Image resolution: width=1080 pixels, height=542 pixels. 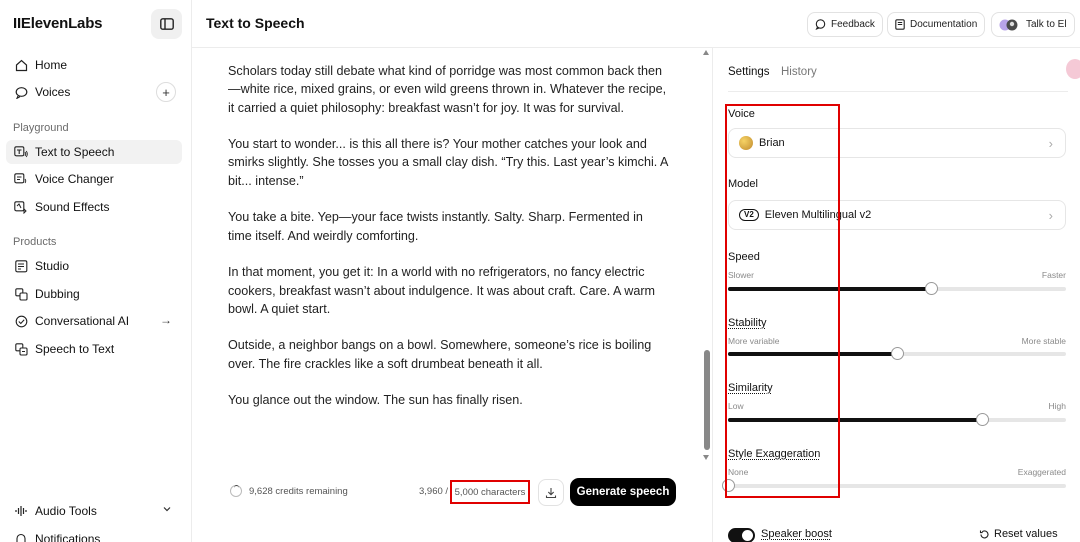 What do you see at coordinates (166, 320) in the screenshot?
I see `arrow-right-icon: →` at bounding box center [166, 320].